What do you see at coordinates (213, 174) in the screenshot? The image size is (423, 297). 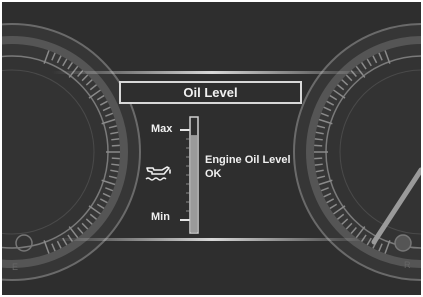 I see `status-line-2: OK` at bounding box center [213, 174].